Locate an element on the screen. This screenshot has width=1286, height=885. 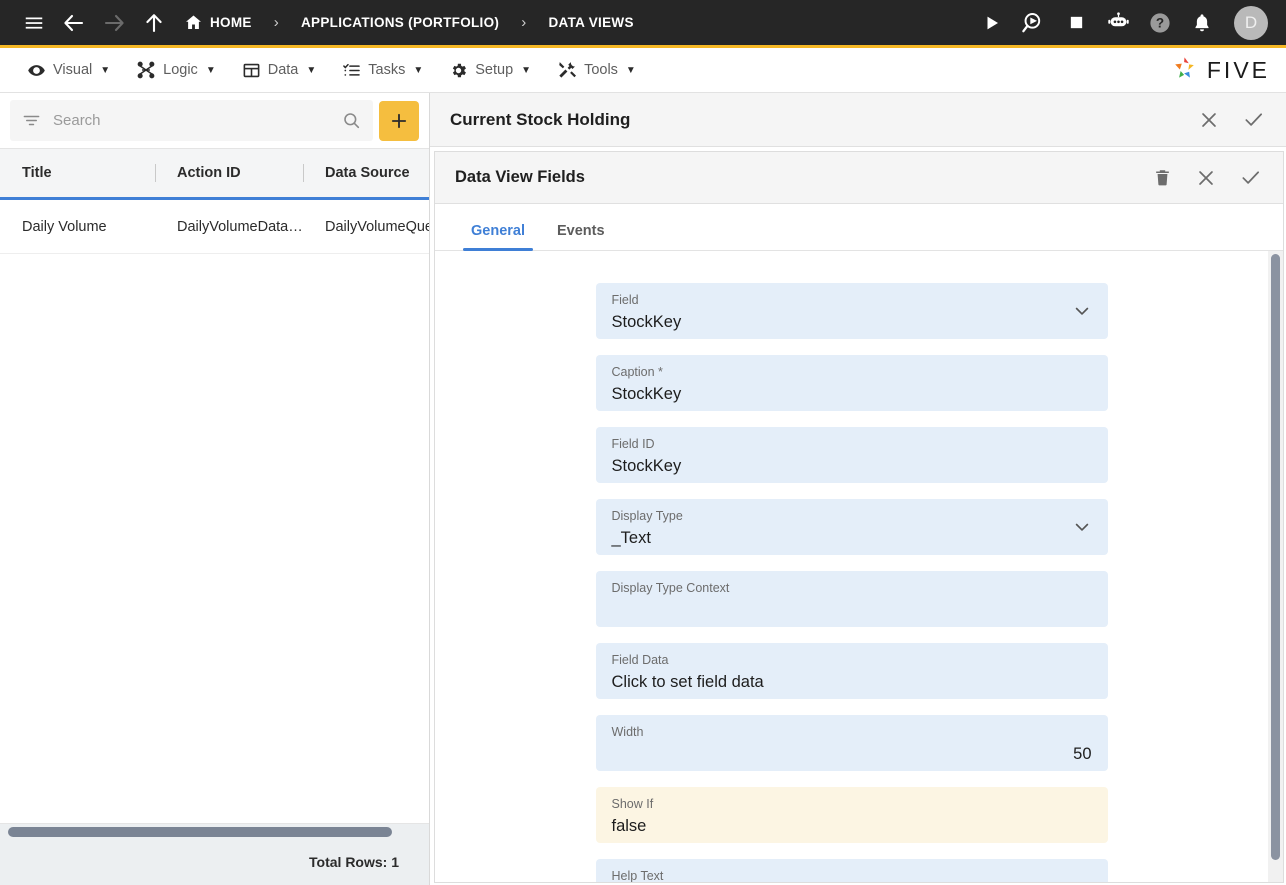
field-value: false is located at coordinates (629, 826).